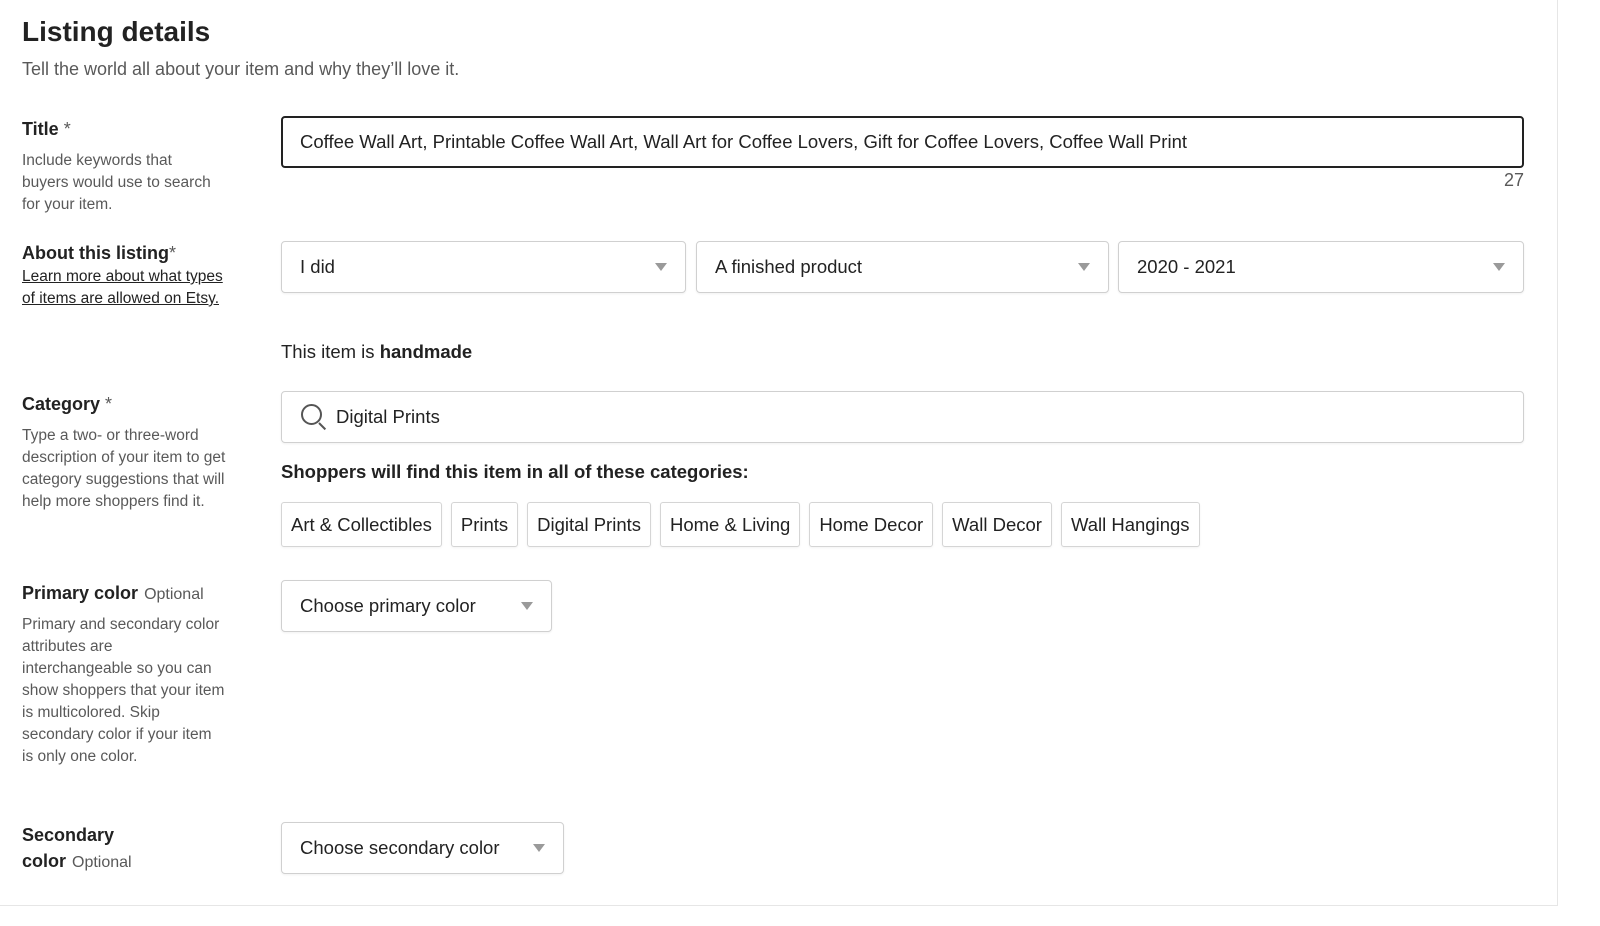 Image resolution: width=1600 pixels, height=926 pixels. What do you see at coordinates (361, 524) in the screenshot?
I see `category-chip: Art & Collectibles` at bounding box center [361, 524].